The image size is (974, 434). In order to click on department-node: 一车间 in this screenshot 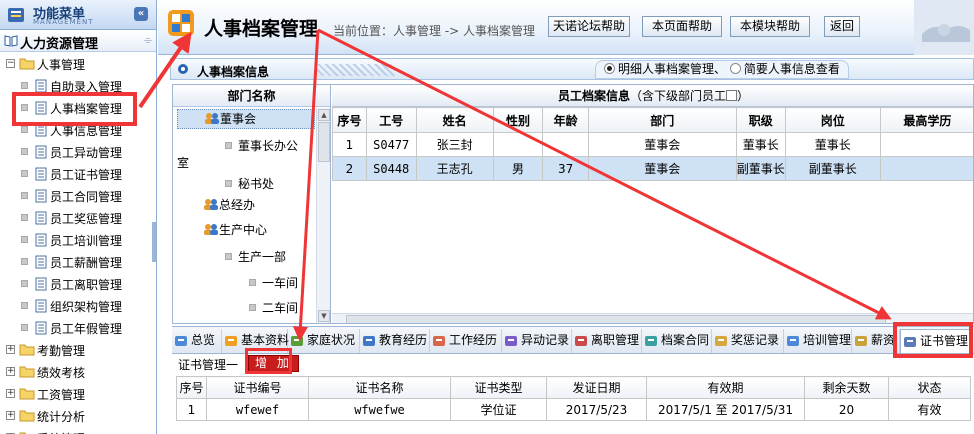, I will do `click(273, 282)`.